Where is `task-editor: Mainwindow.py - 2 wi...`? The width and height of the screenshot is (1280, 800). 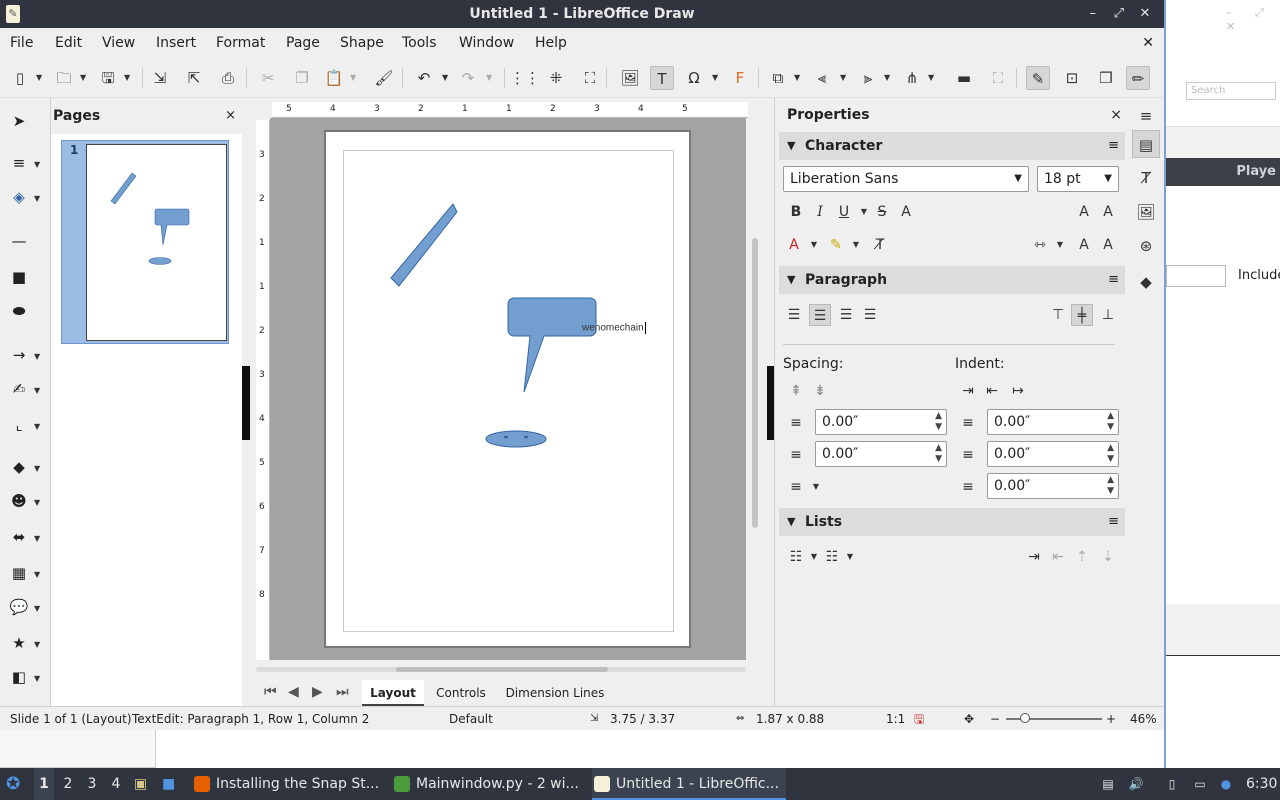 task-editor: Mainwindow.py - 2 wi... is located at coordinates (489, 784).